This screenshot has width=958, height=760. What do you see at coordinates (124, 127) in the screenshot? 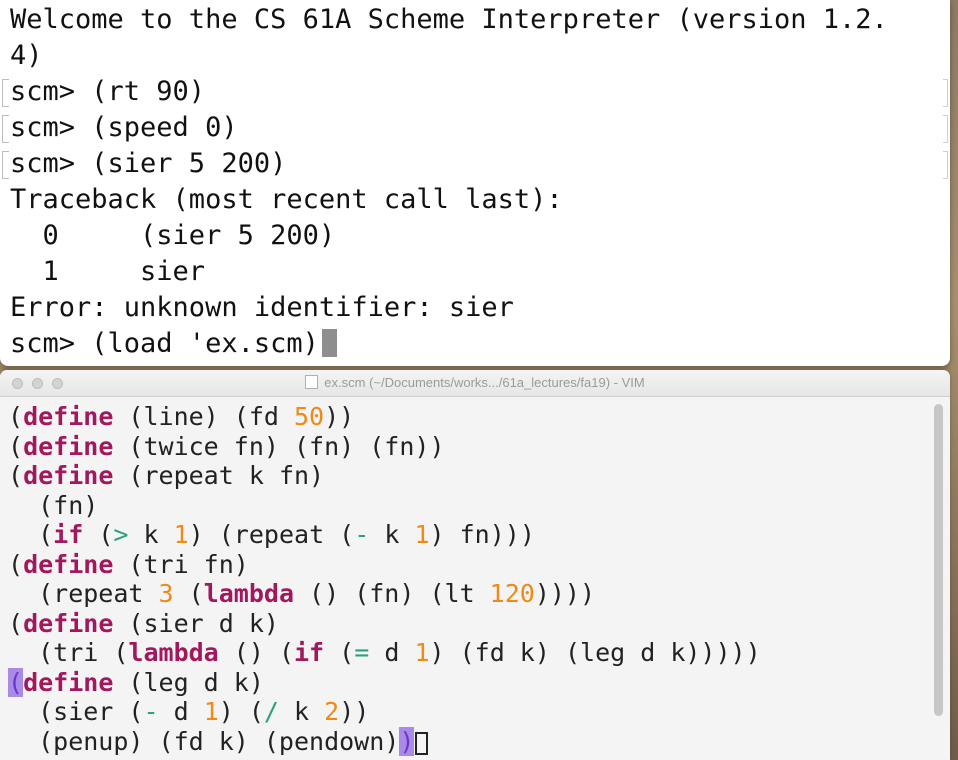
I see `terminal-prompt-line: scm> (speed 0)` at bounding box center [124, 127].